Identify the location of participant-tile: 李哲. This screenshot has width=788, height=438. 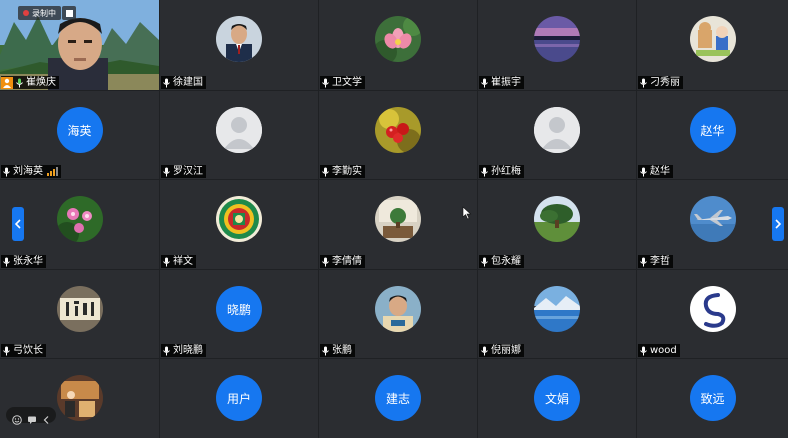
(712, 224).